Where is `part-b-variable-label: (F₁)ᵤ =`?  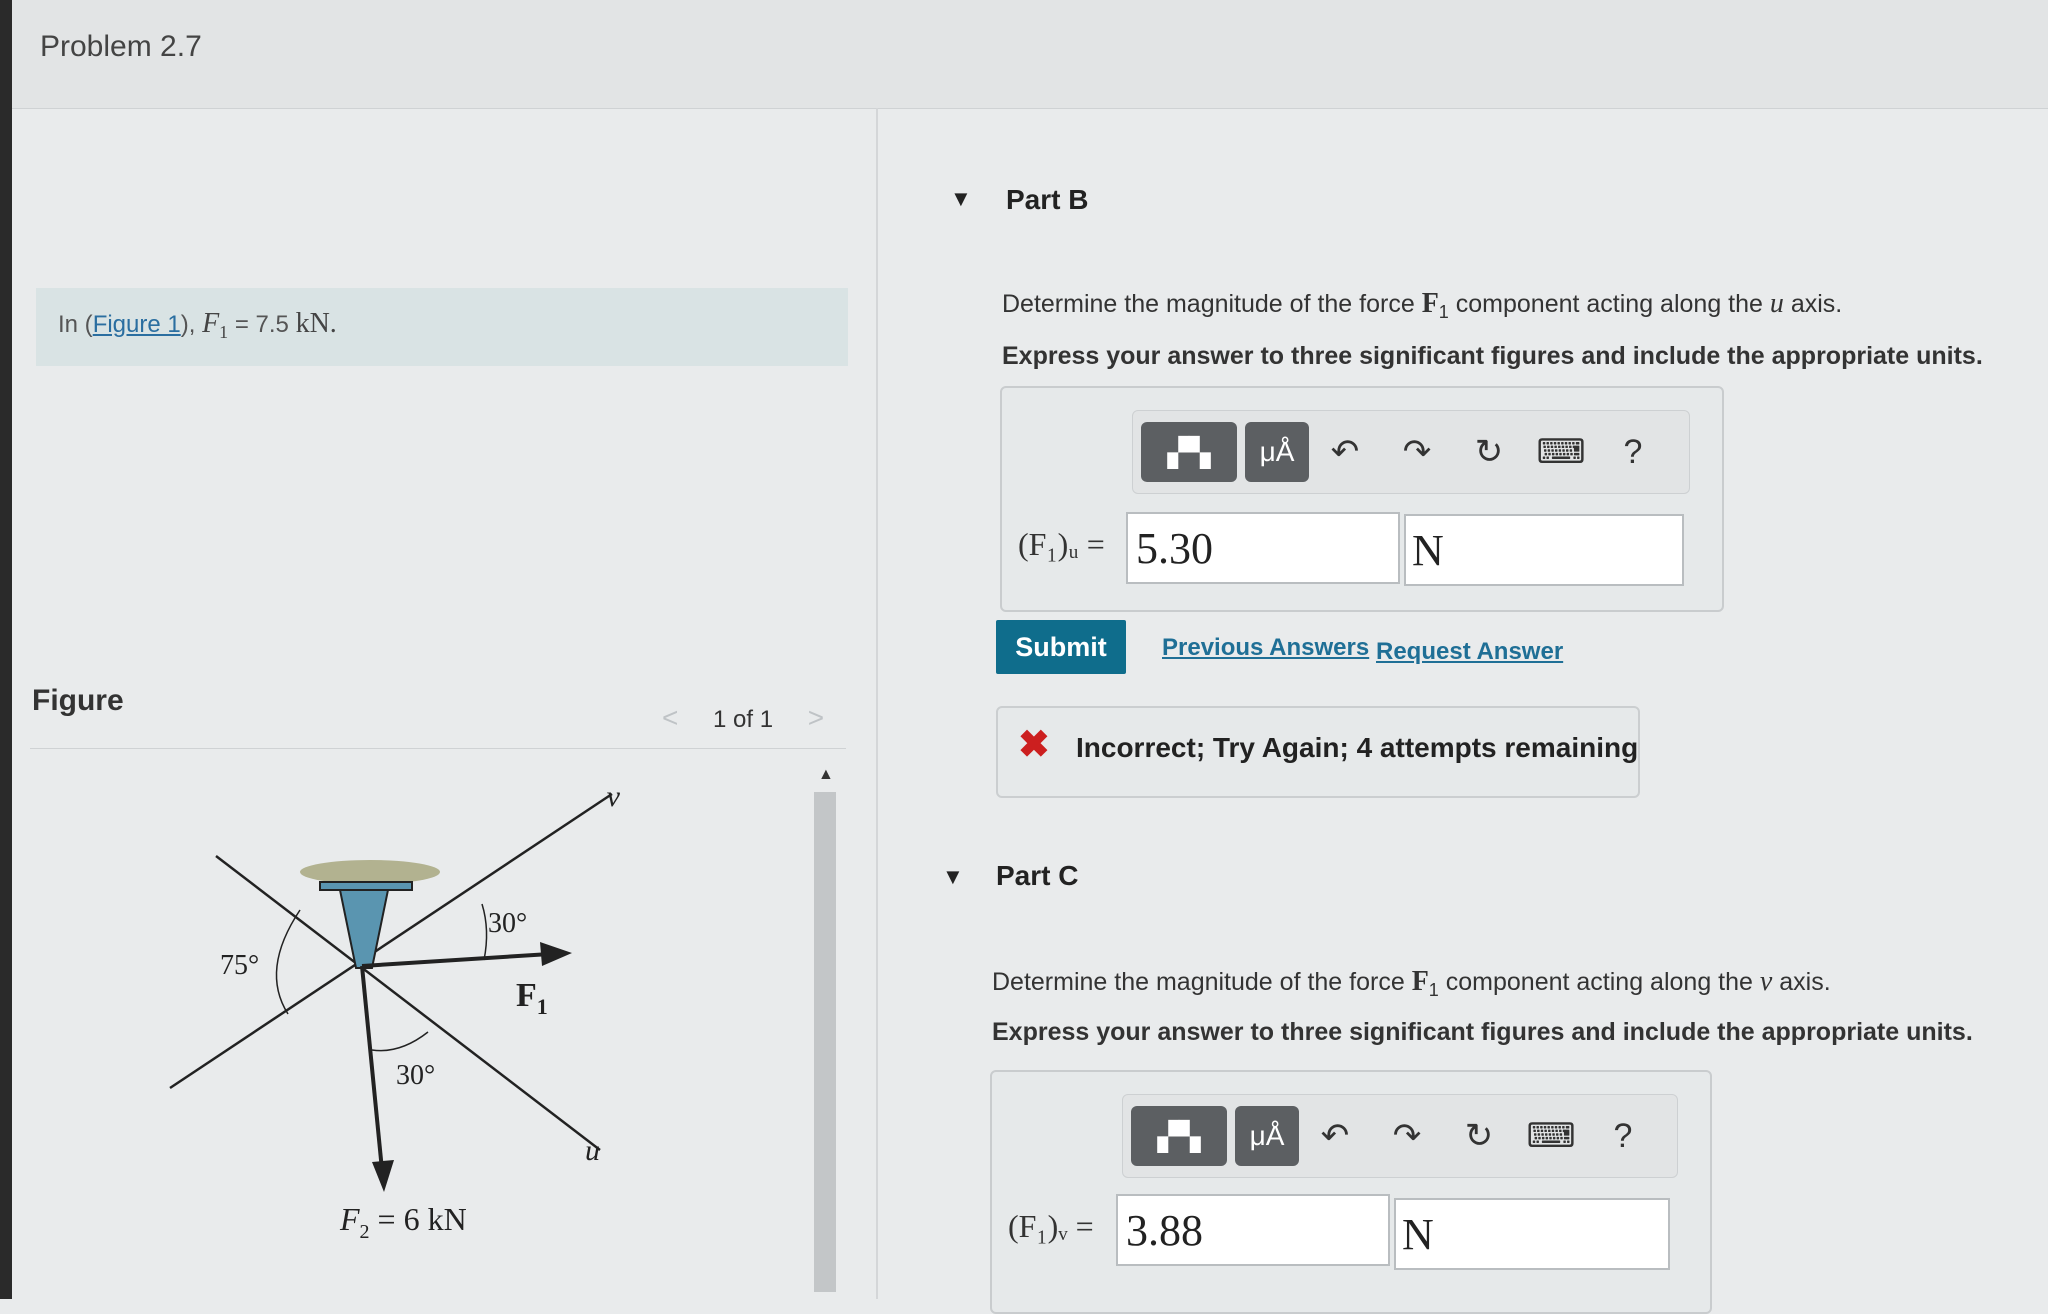
part-b-variable-label: (F₁)ᵤ = is located at coordinates (1061, 544).